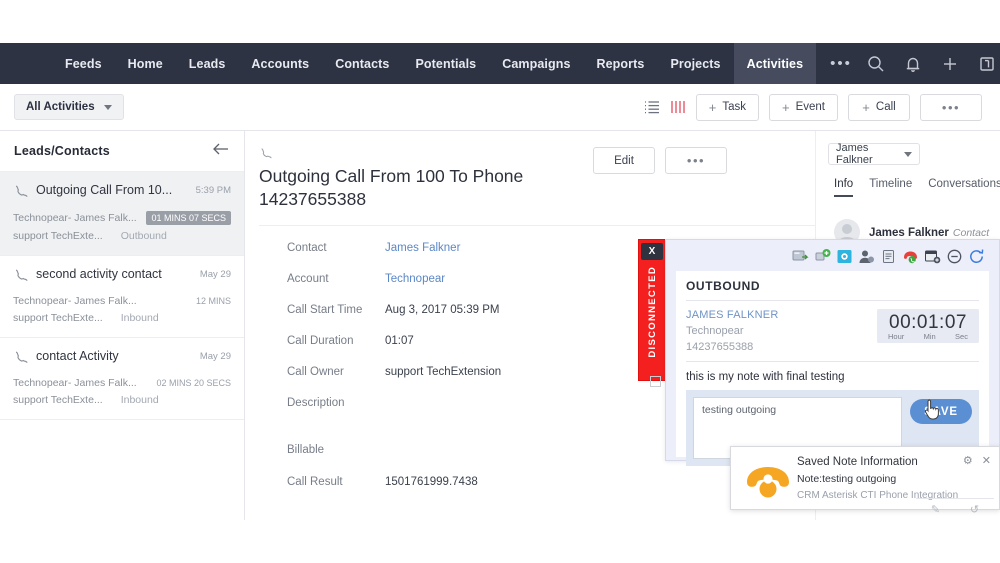 This screenshot has width=1000, height=563. I want to click on list-item-meta: Technopear- James Falk... 12 MINS, so click(122, 301).